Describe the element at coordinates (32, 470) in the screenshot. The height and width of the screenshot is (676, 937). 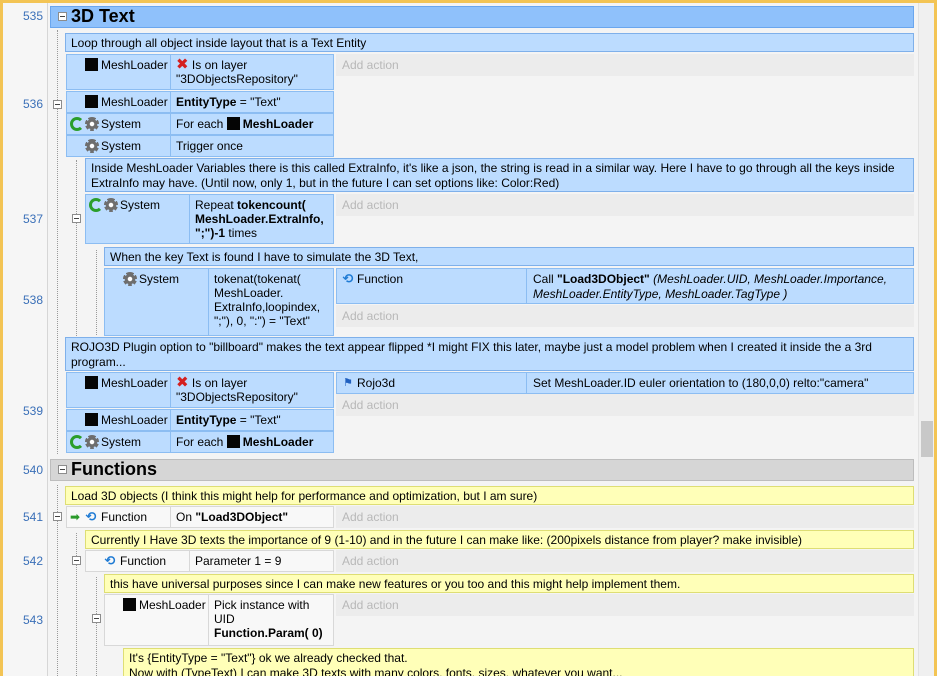
I see `line-number: 540` at that location.